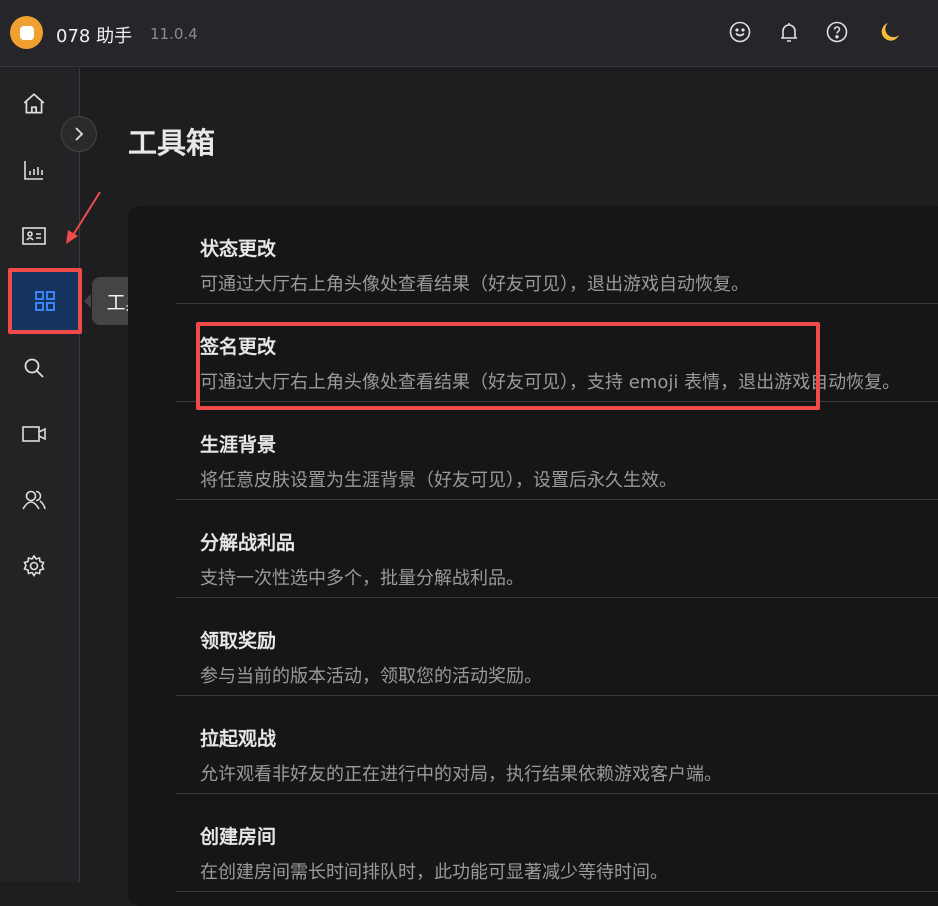  I want to click on help-icon, so click(837, 32).